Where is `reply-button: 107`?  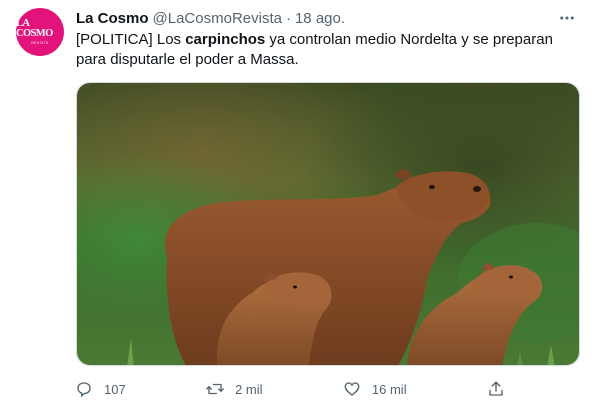
reply-button: 107 is located at coordinates (98, 389).